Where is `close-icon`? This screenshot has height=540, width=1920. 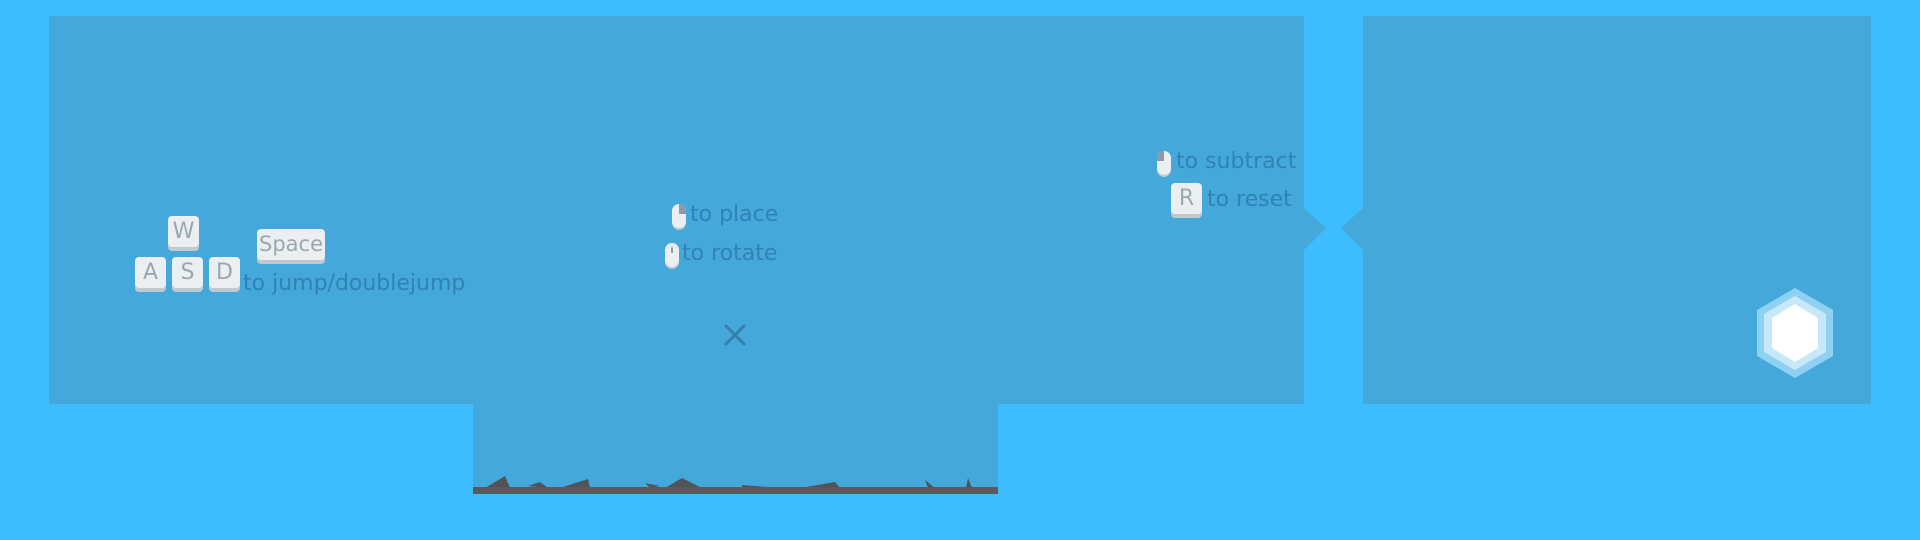
close-icon is located at coordinates (735, 335).